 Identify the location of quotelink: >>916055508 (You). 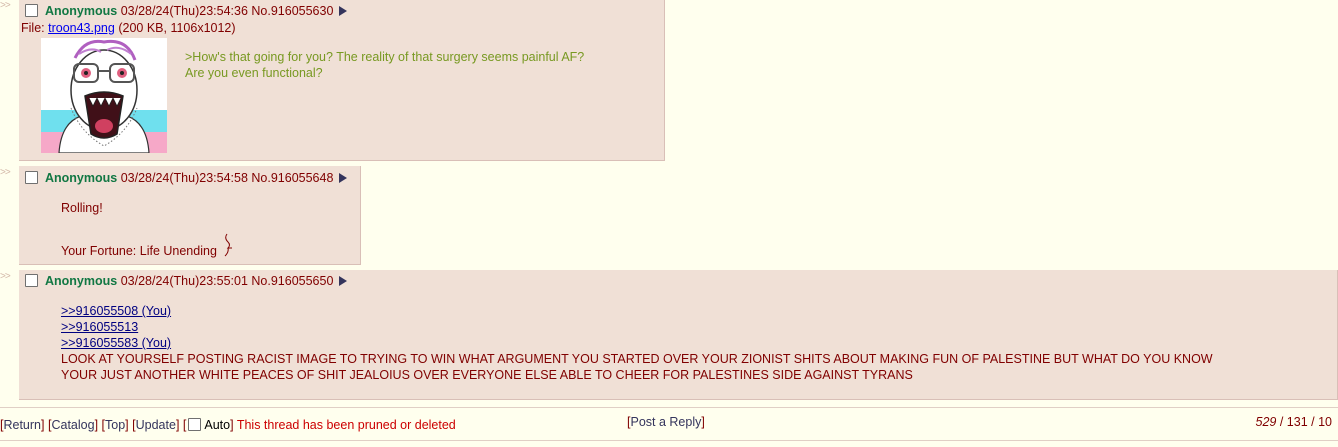
(116, 311).